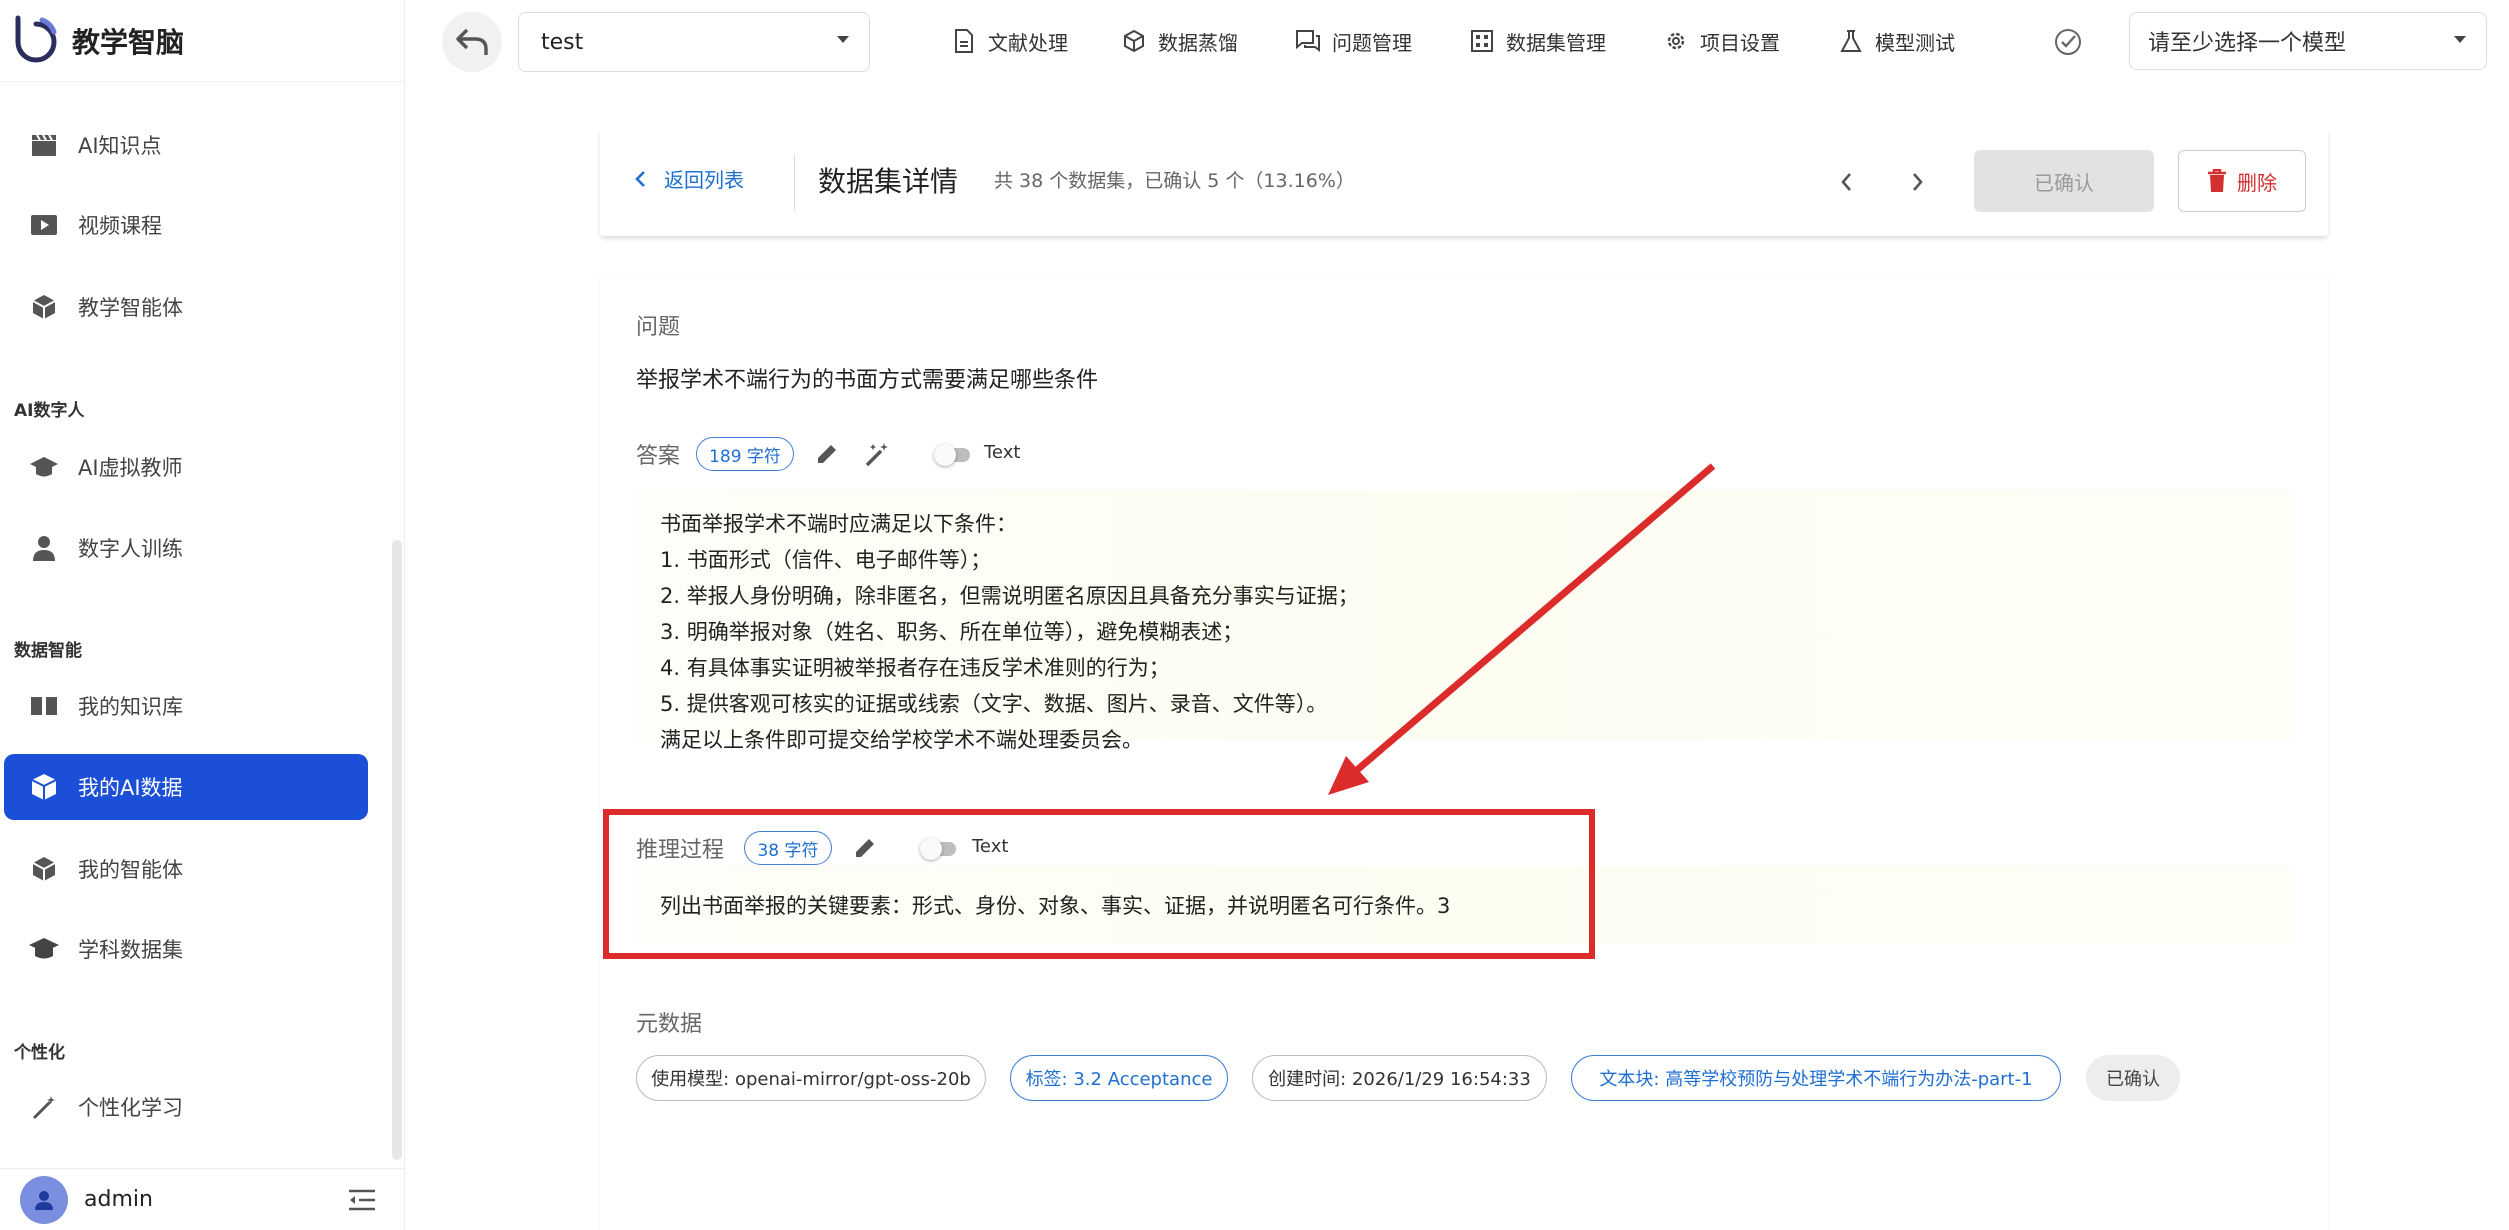 The height and width of the screenshot is (1230, 2509). I want to click on project-select-value: test, so click(562, 42).